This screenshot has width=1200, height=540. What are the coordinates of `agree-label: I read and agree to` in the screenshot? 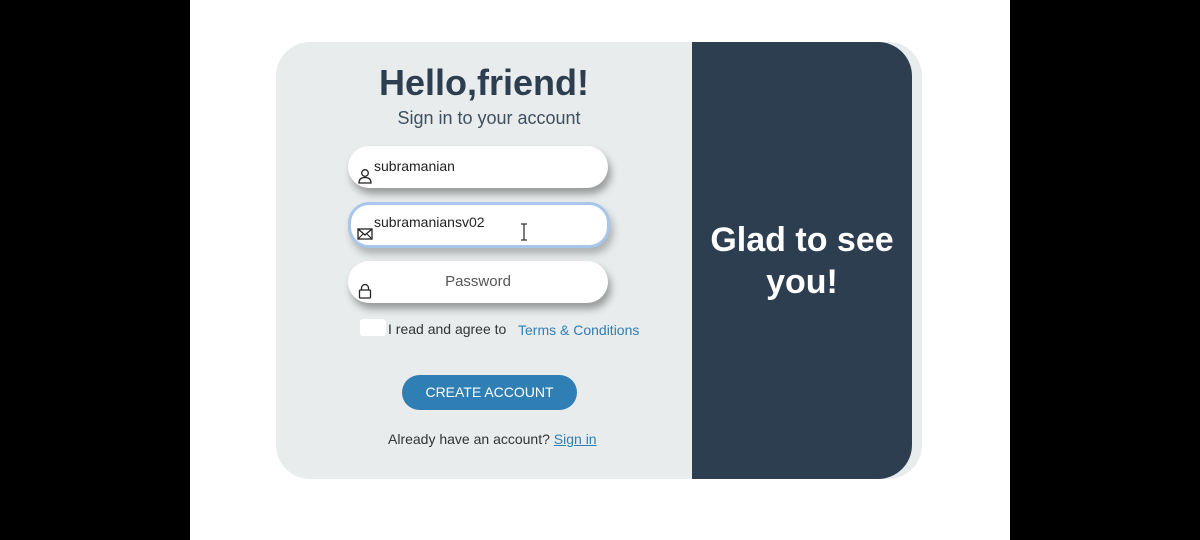 It's located at (447, 329).